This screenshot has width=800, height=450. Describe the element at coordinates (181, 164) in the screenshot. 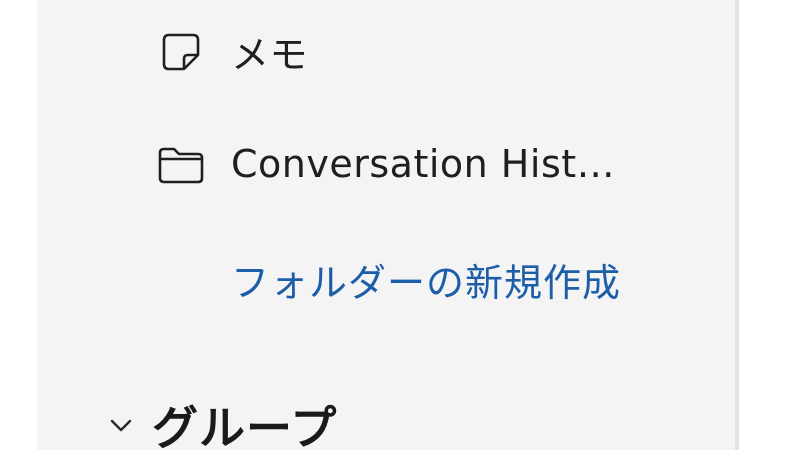

I see `folder-icon` at that location.